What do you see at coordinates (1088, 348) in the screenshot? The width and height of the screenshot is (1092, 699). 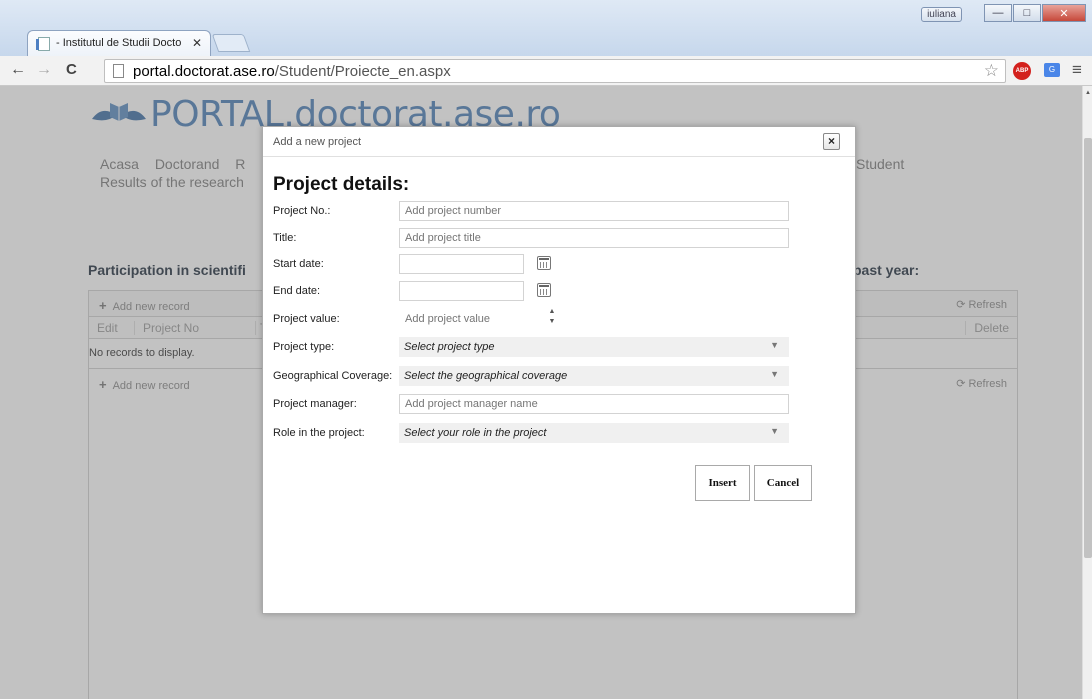 I see `scroll-thumb` at bounding box center [1088, 348].